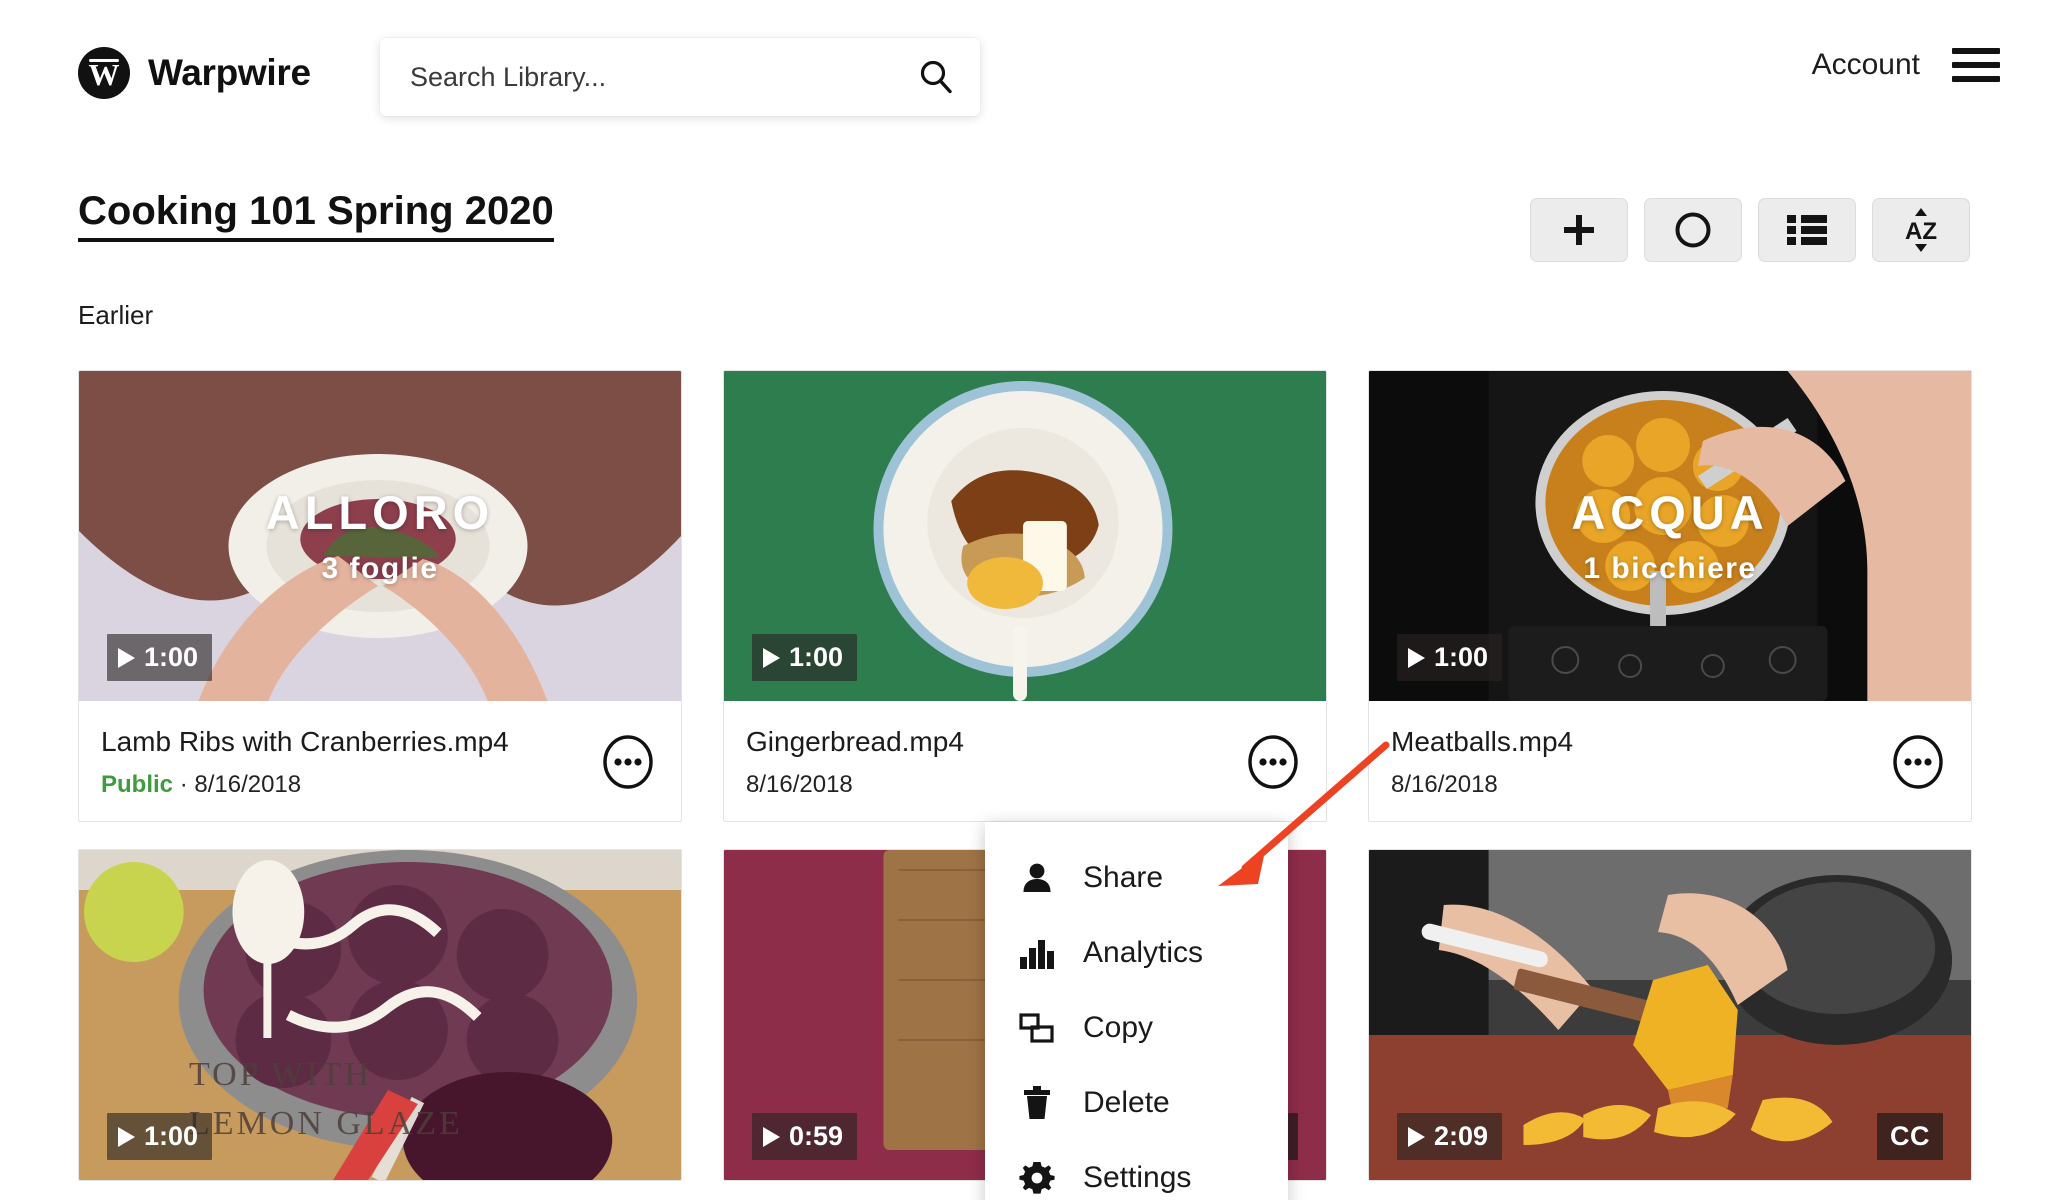 This screenshot has height=1200, width=2048. Describe the element at coordinates (1976, 65) in the screenshot. I see `hamburger-menu-icon` at that location.